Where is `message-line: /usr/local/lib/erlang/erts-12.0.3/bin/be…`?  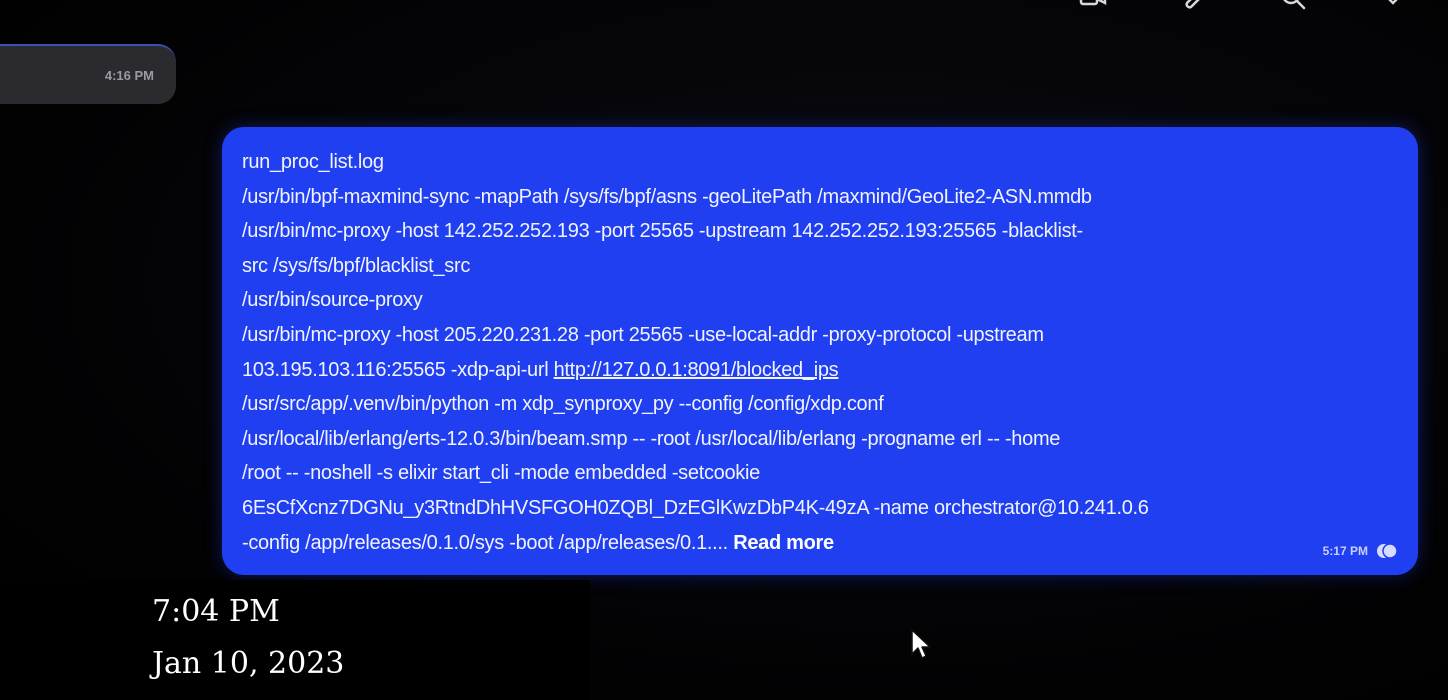 message-line: /usr/local/lib/erlang/erts-12.0.3/bin/be… is located at coordinates (651, 438).